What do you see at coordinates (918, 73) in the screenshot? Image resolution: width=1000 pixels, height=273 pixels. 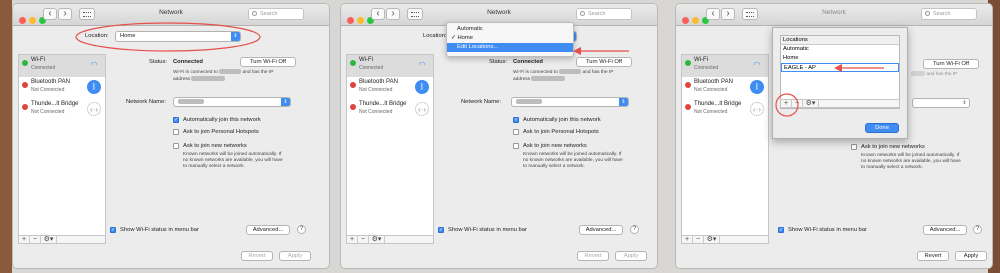 I see `redacted-text` at bounding box center [918, 73].